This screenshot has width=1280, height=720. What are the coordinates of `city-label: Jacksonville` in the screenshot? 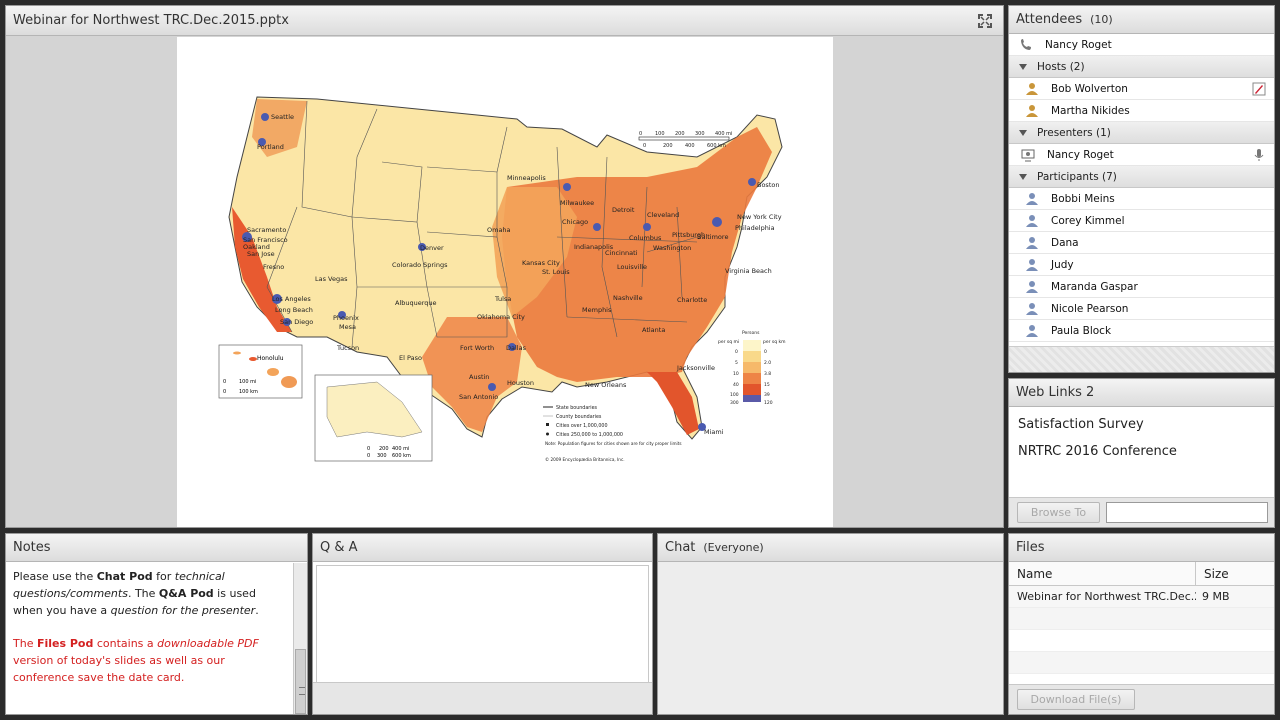 It's located at (695, 368).